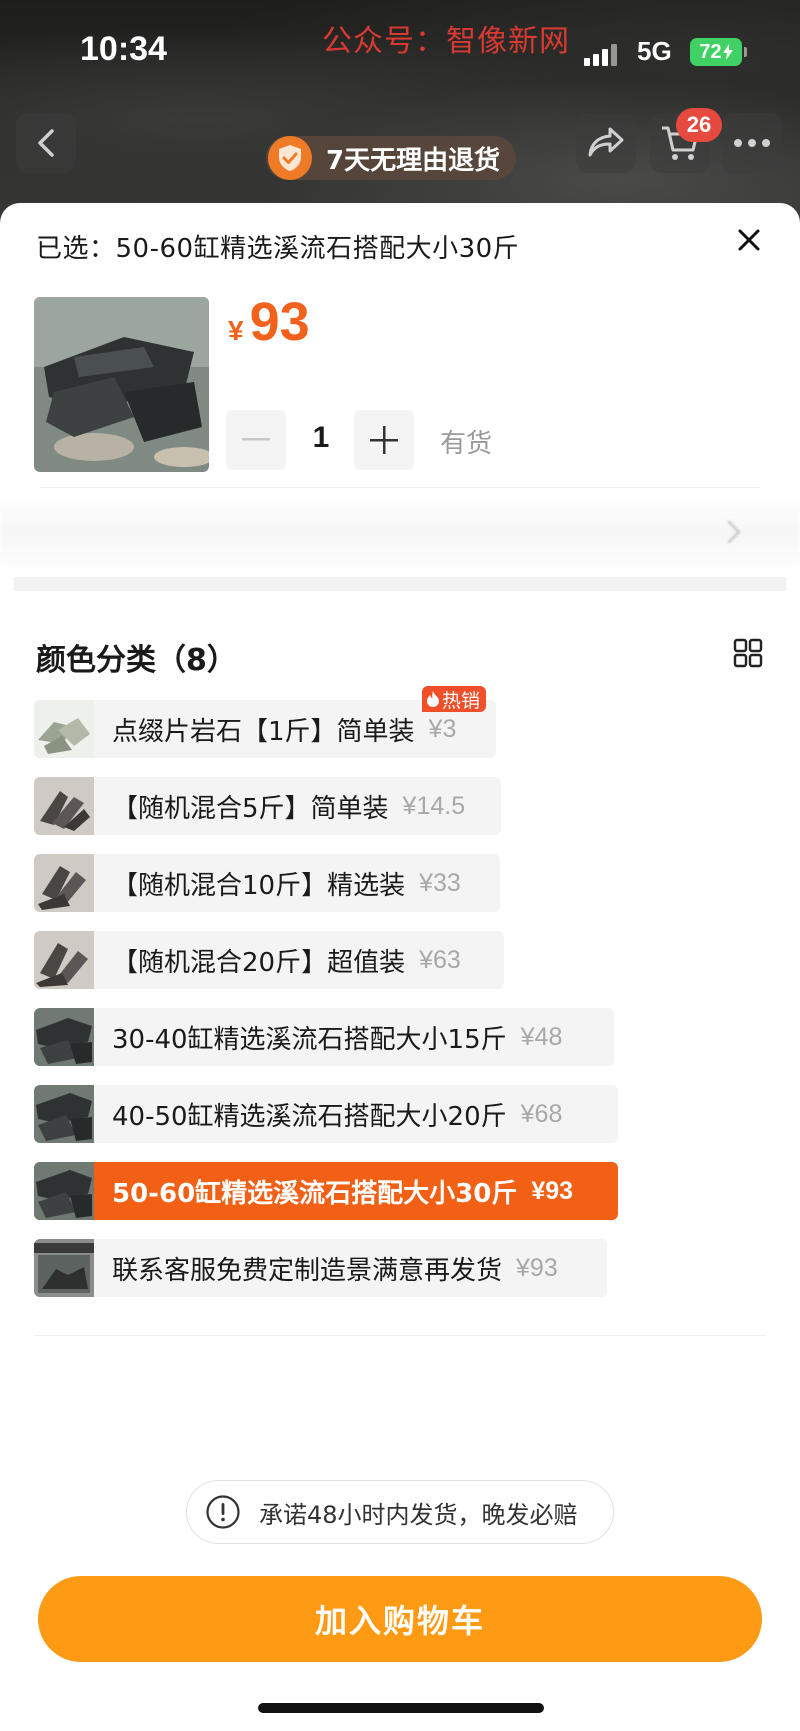 The width and height of the screenshot is (800, 1731). I want to click on option-label: 【随机混合5斤】简单装, so click(250, 808).